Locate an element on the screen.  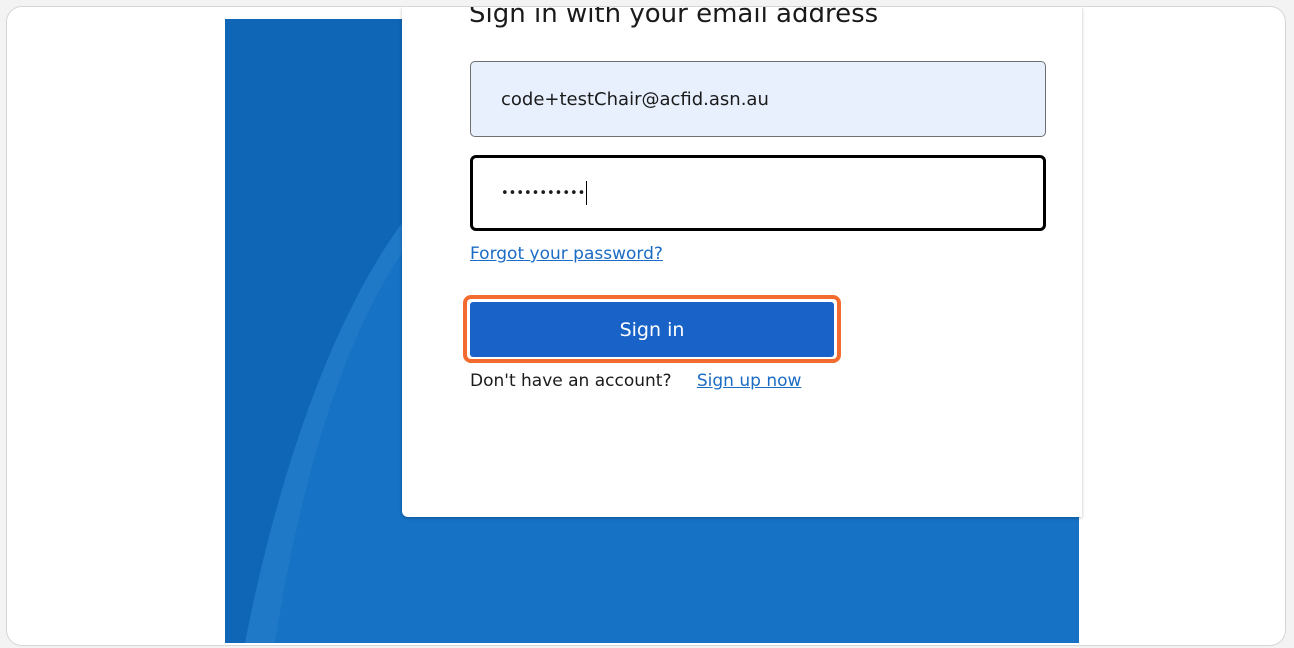
password-input: ••••••••••• is located at coordinates (758, 193).